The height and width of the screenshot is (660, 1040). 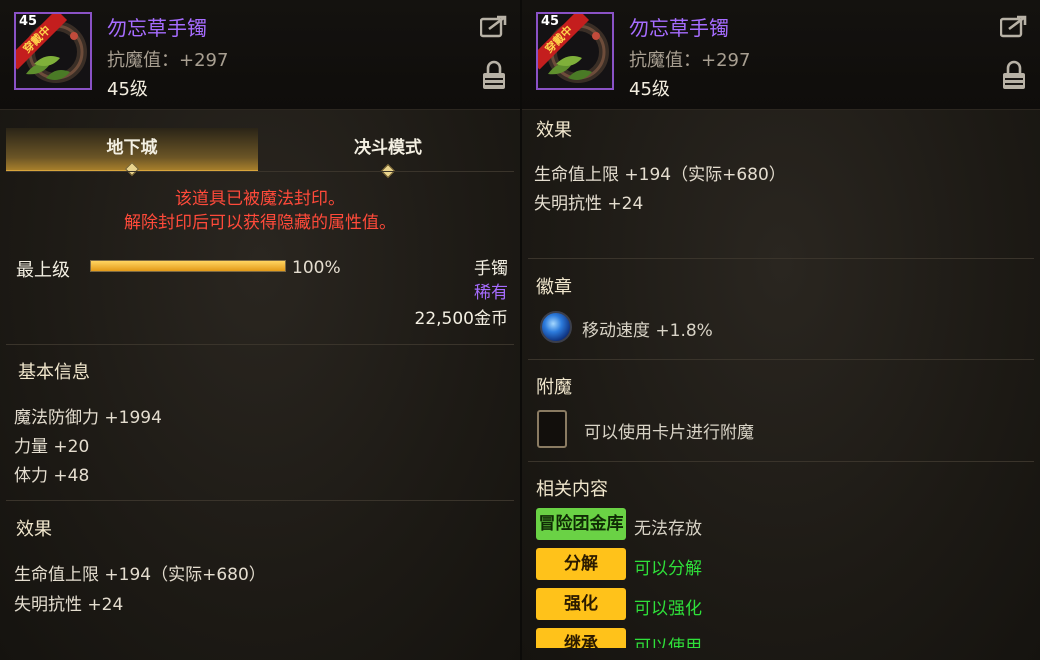 What do you see at coordinates (388, 148) in the screenshot?
I see `tab-pvp-label: 决斗模式` at bounding box center [388, 148].